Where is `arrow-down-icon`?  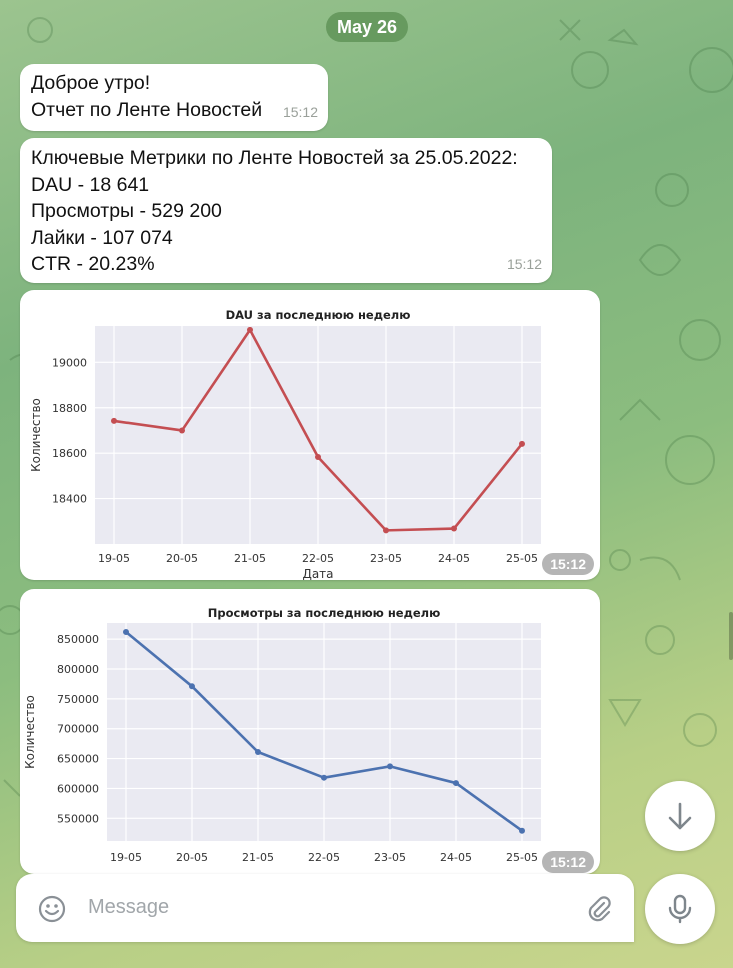 arrow-down-icon is located at coordinates (680, 816).